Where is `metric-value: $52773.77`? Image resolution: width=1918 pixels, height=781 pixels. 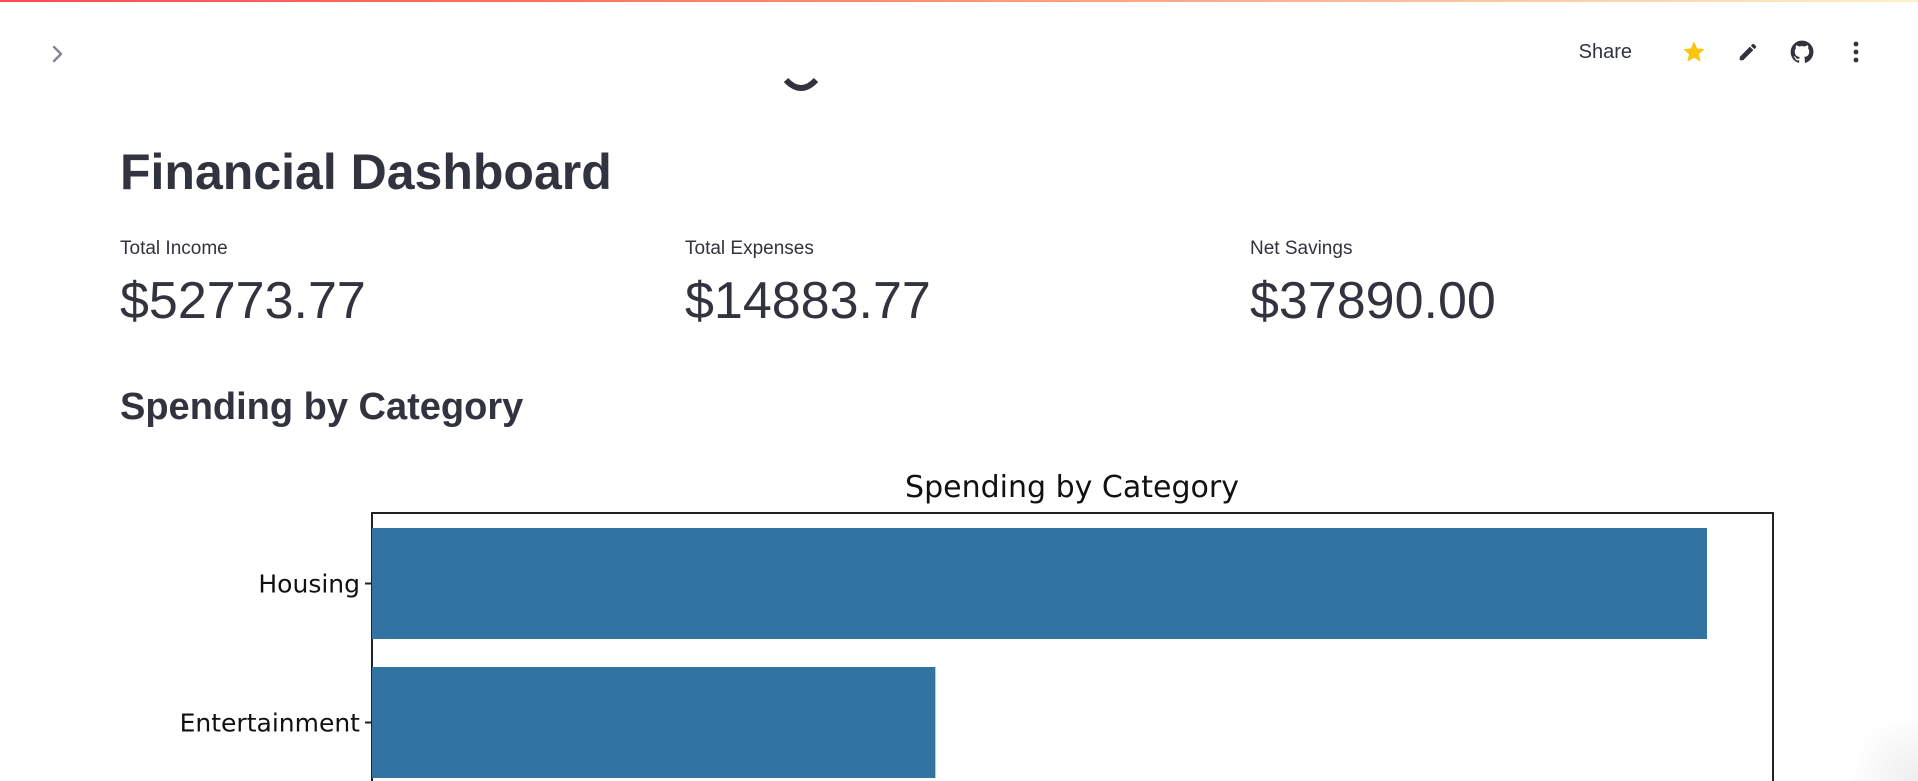 metric-value: $52773.77 is located at coordinates (243, 301).